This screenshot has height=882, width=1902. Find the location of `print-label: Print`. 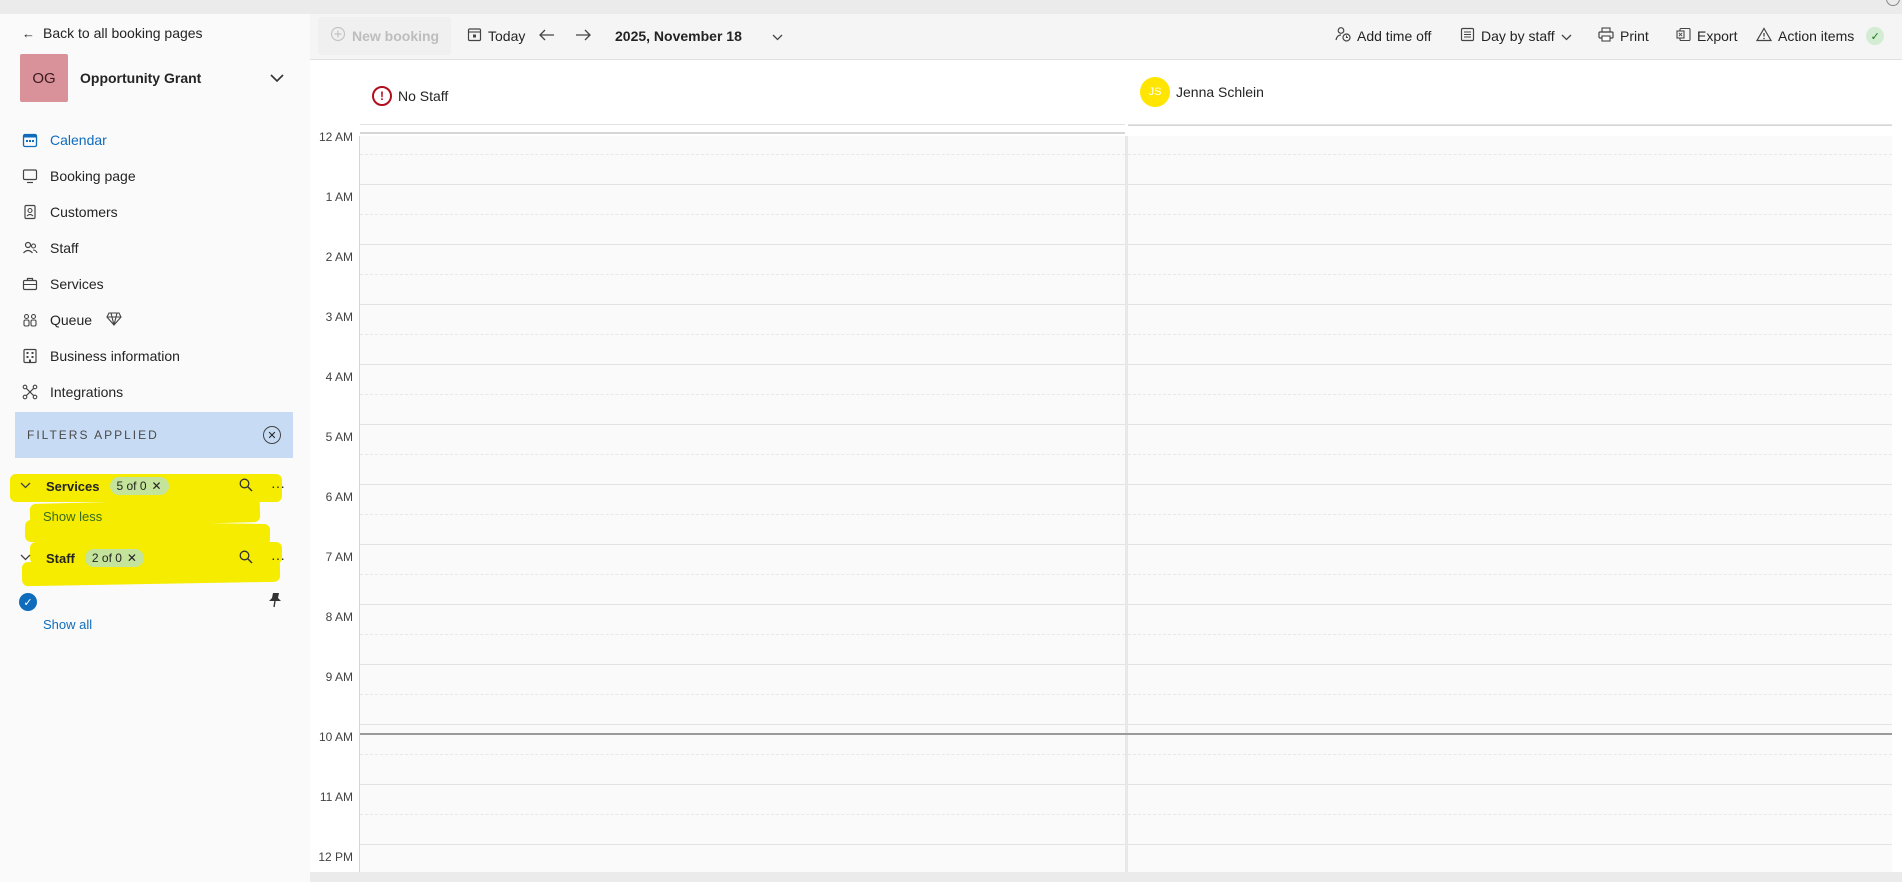

print-label: Print is located at coordinates (1634, 36).